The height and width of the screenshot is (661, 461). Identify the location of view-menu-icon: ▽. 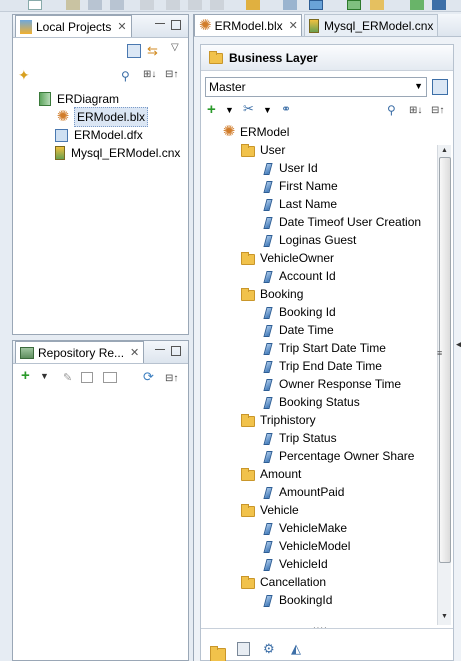
(175, 47).